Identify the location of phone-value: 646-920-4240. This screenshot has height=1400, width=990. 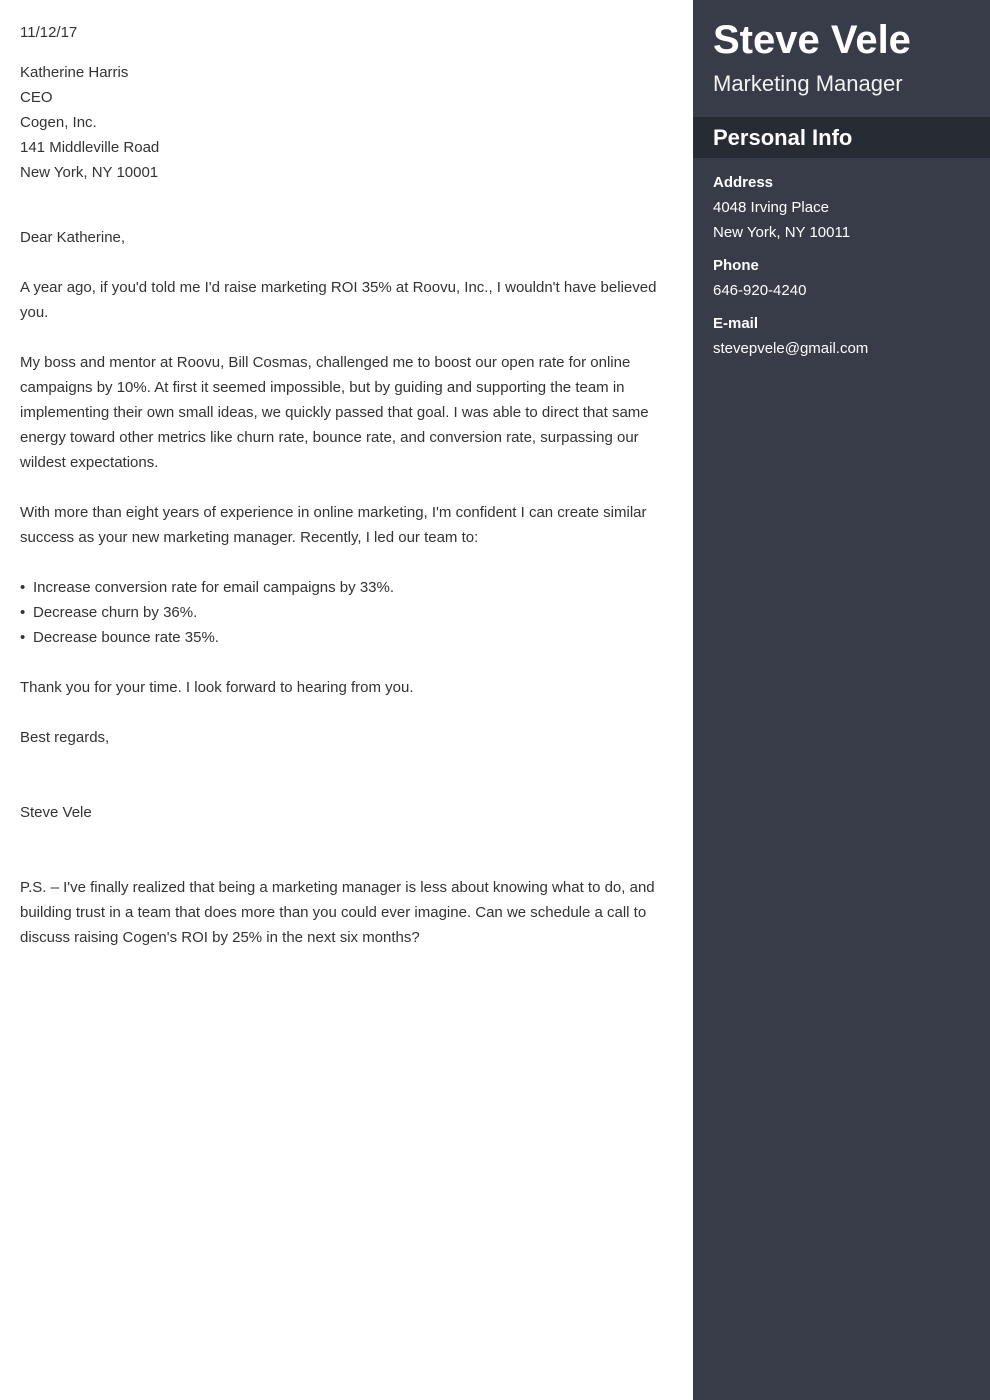
(760, 290).